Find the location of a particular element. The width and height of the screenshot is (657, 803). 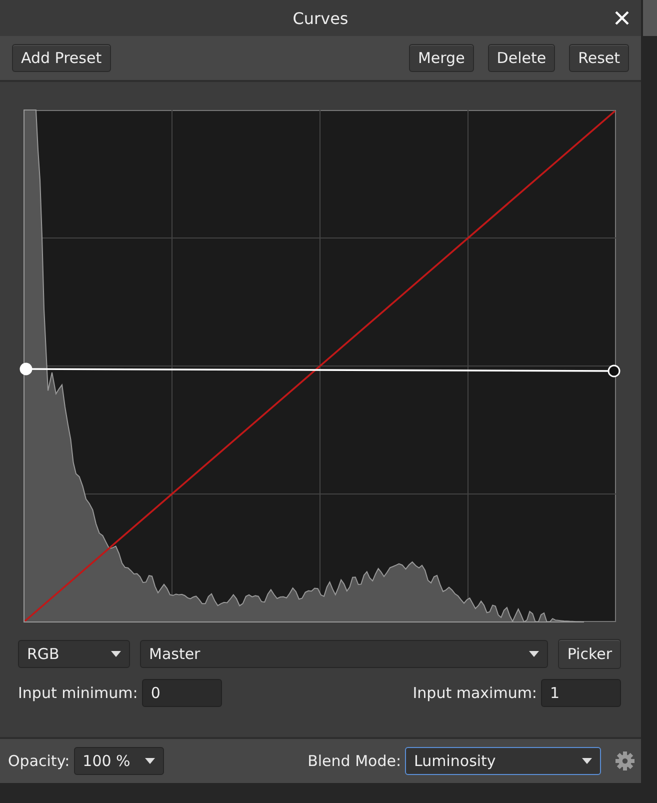

blend-mode-dropdown: Luminosity is located at coordinates (503, 761).